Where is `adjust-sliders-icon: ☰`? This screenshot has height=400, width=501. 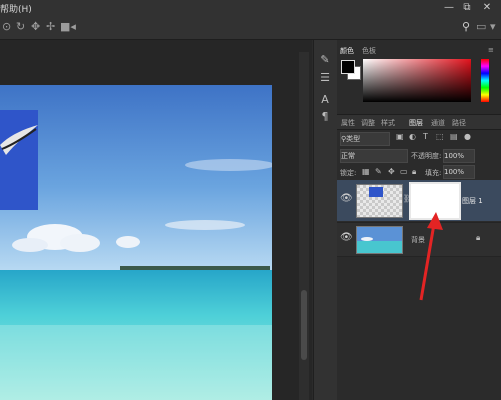
adjust-sliders-icon: ☰ is located at coordinates (325, 78).